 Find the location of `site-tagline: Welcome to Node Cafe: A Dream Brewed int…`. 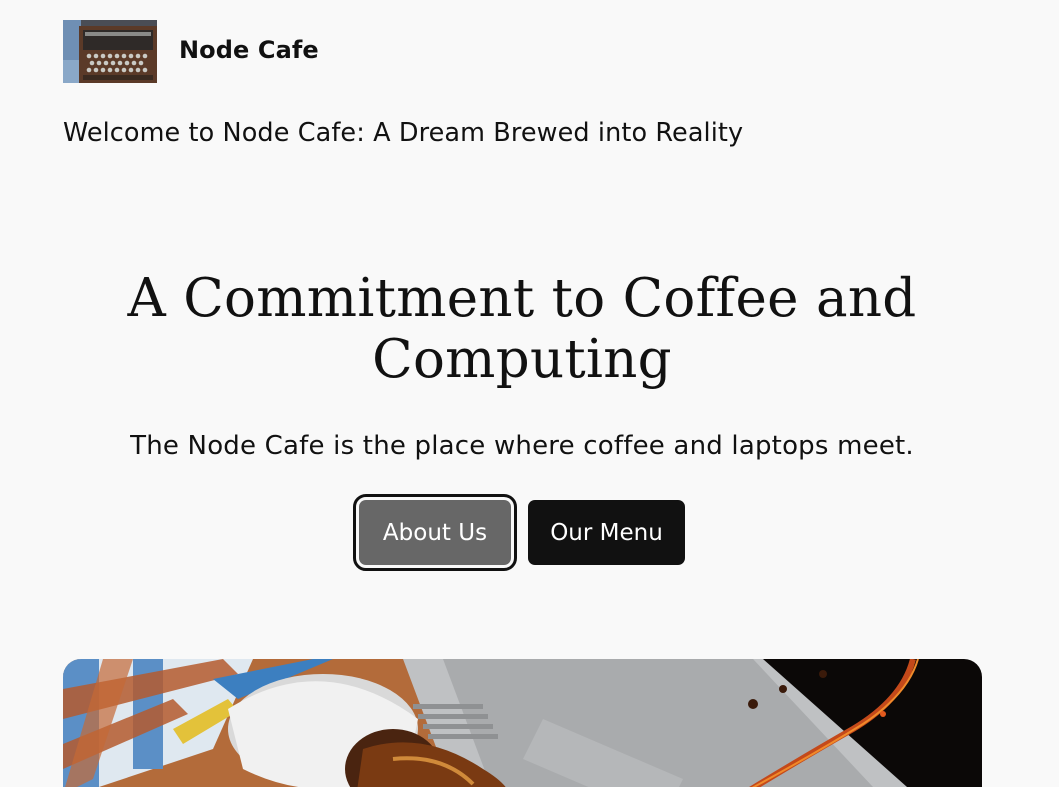

site-tagline: Welcome to Node Cafe: A Dream Brewed int… is located at coordinates (403, 133).